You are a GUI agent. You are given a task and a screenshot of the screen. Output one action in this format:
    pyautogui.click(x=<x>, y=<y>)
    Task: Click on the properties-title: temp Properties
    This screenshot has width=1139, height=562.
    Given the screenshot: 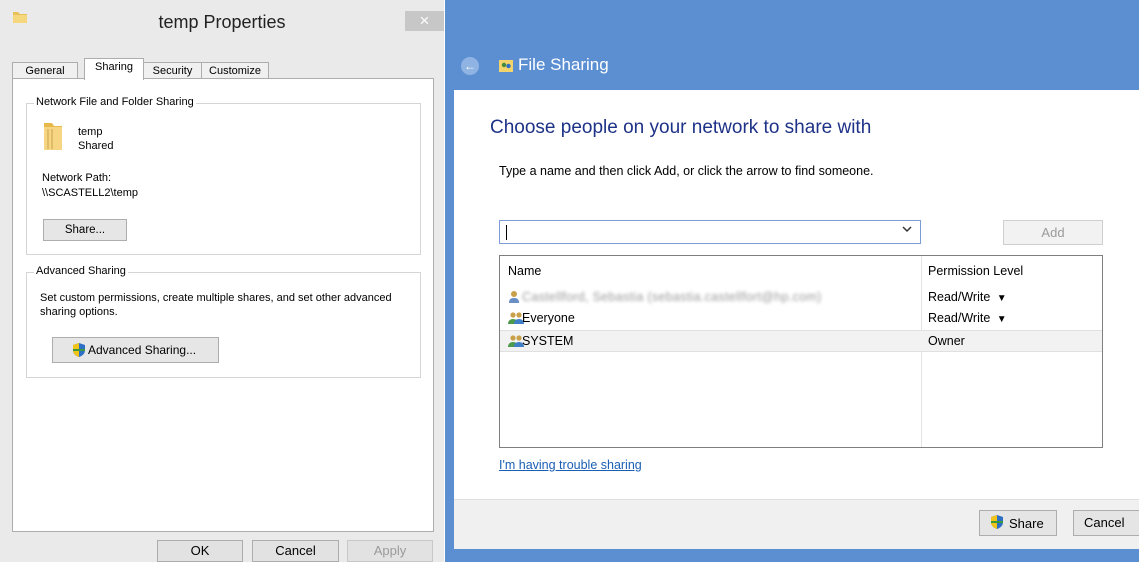 What is the action you would take?
    pyautogui.click(x=222, y=22)
    